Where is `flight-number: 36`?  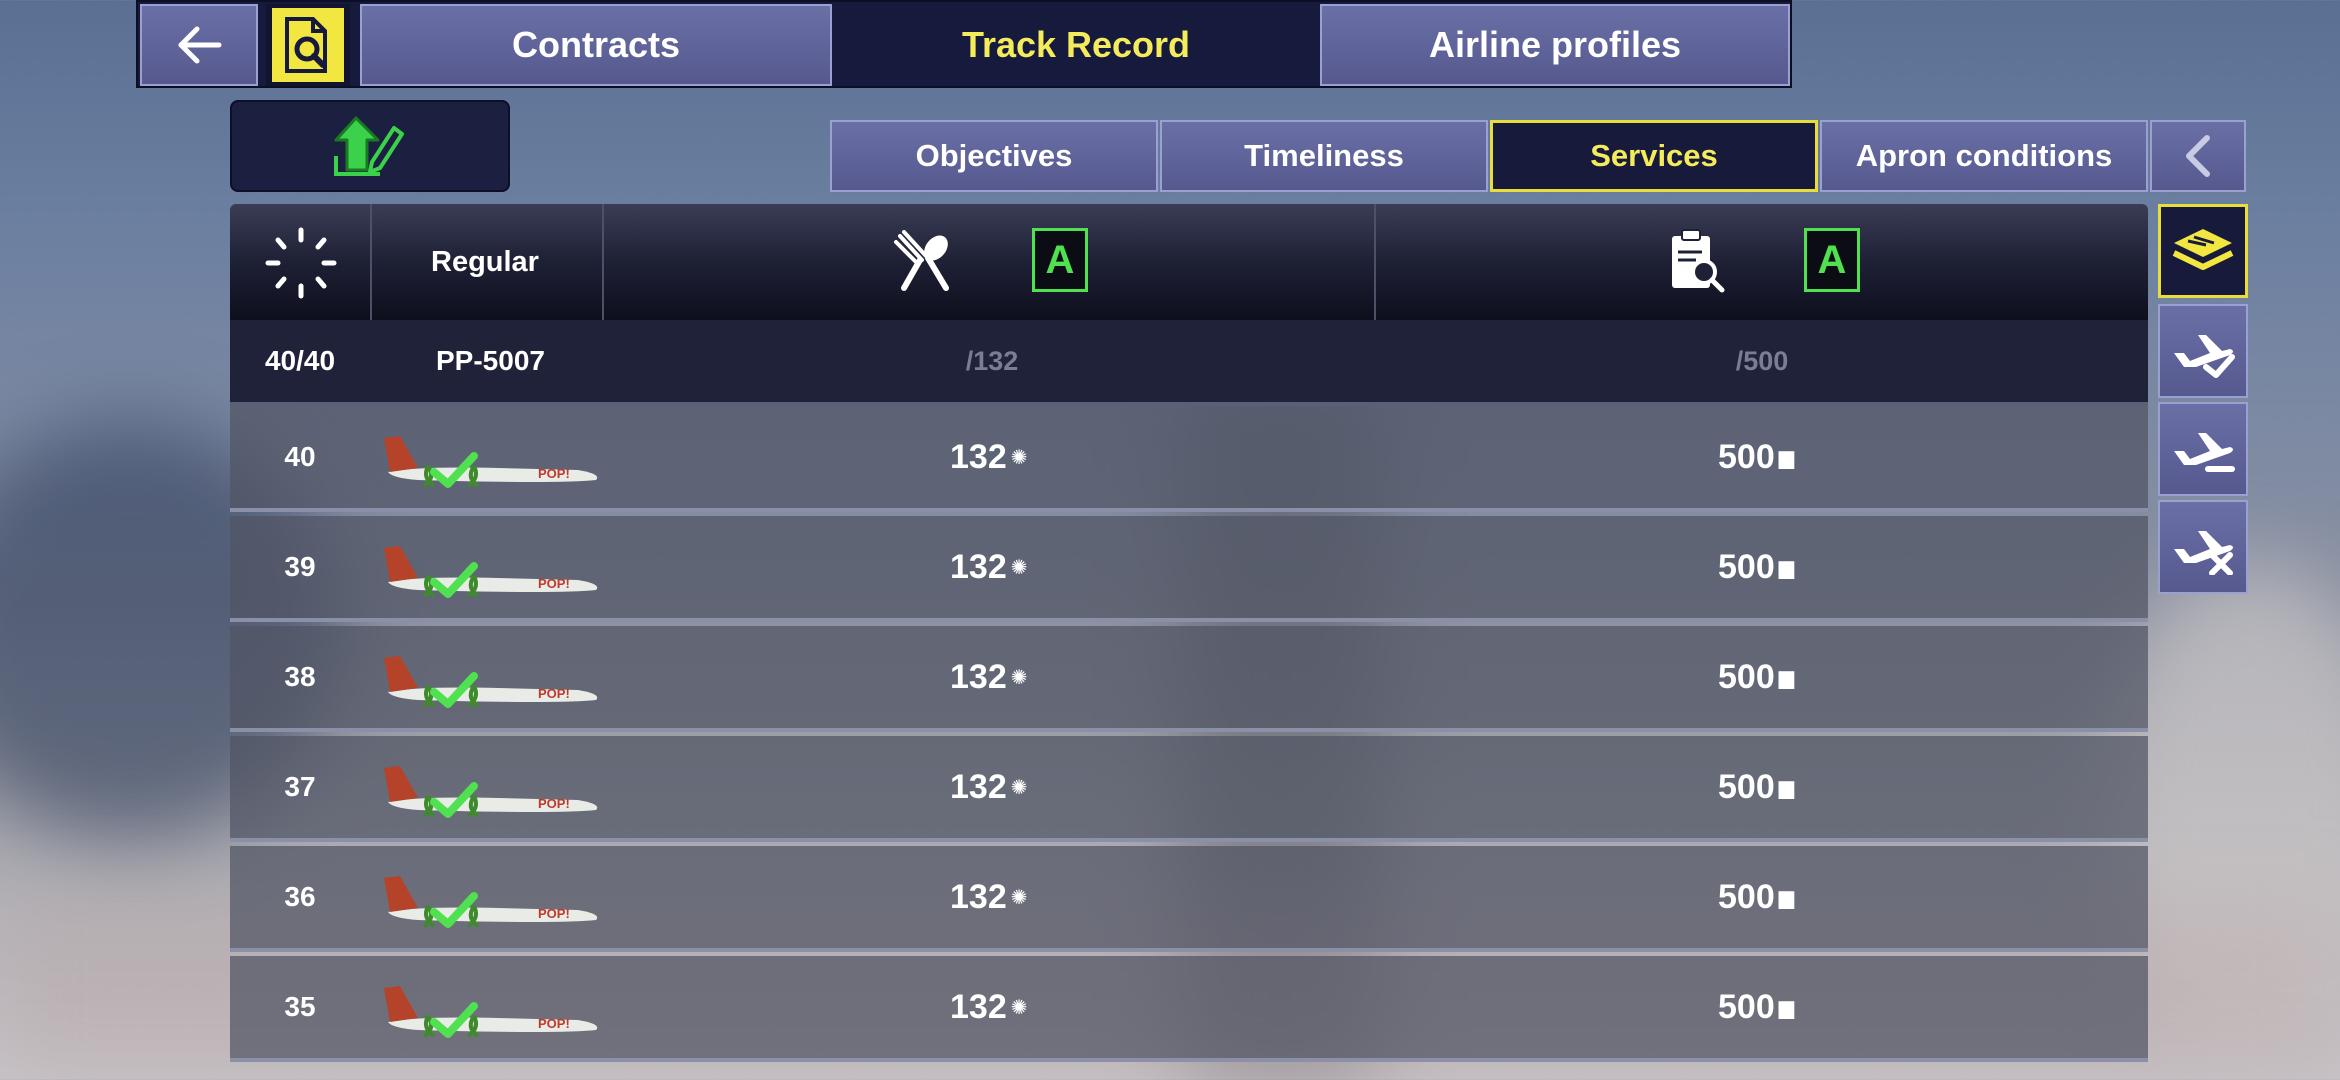
flight-number: 36 is located at coordinates (300, 896).